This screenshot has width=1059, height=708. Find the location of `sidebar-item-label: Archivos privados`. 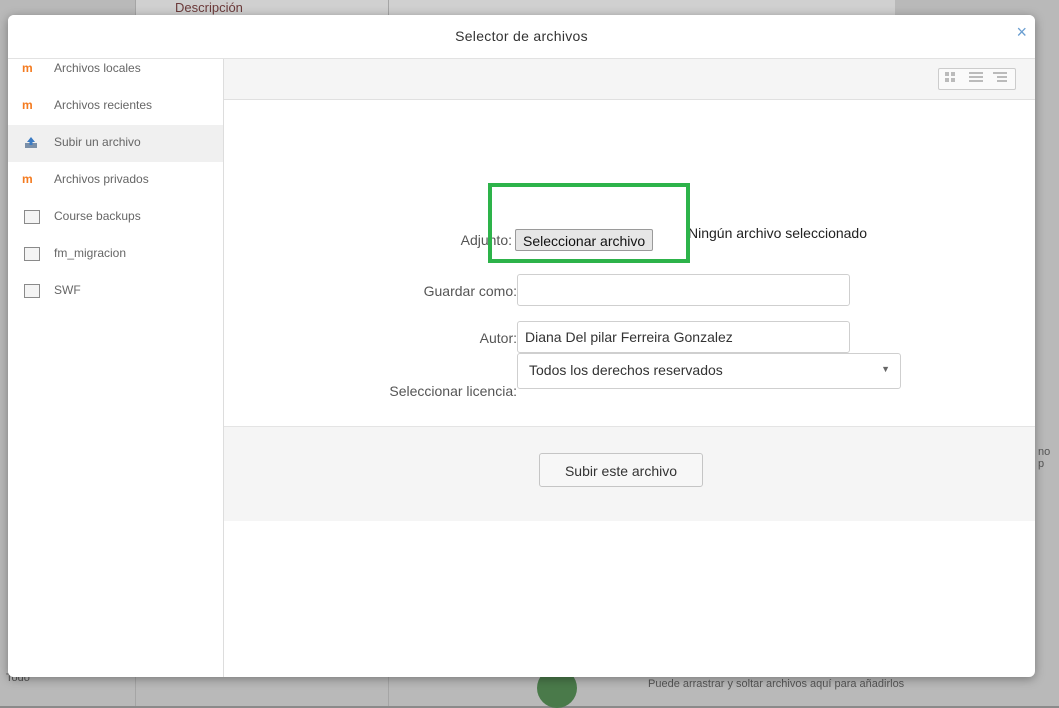

sidebar-item-label: Archivos privados is located at coordinates (101, 179).